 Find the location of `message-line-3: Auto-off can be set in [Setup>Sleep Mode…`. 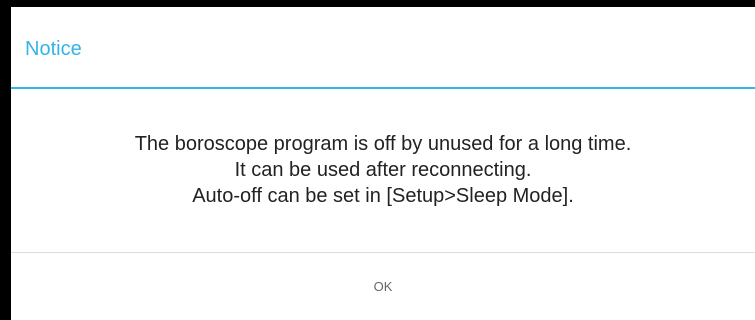

message-line-3: Auto-off can be set in [Setup>Sleep Mode… is located at coordinates (383, 196).